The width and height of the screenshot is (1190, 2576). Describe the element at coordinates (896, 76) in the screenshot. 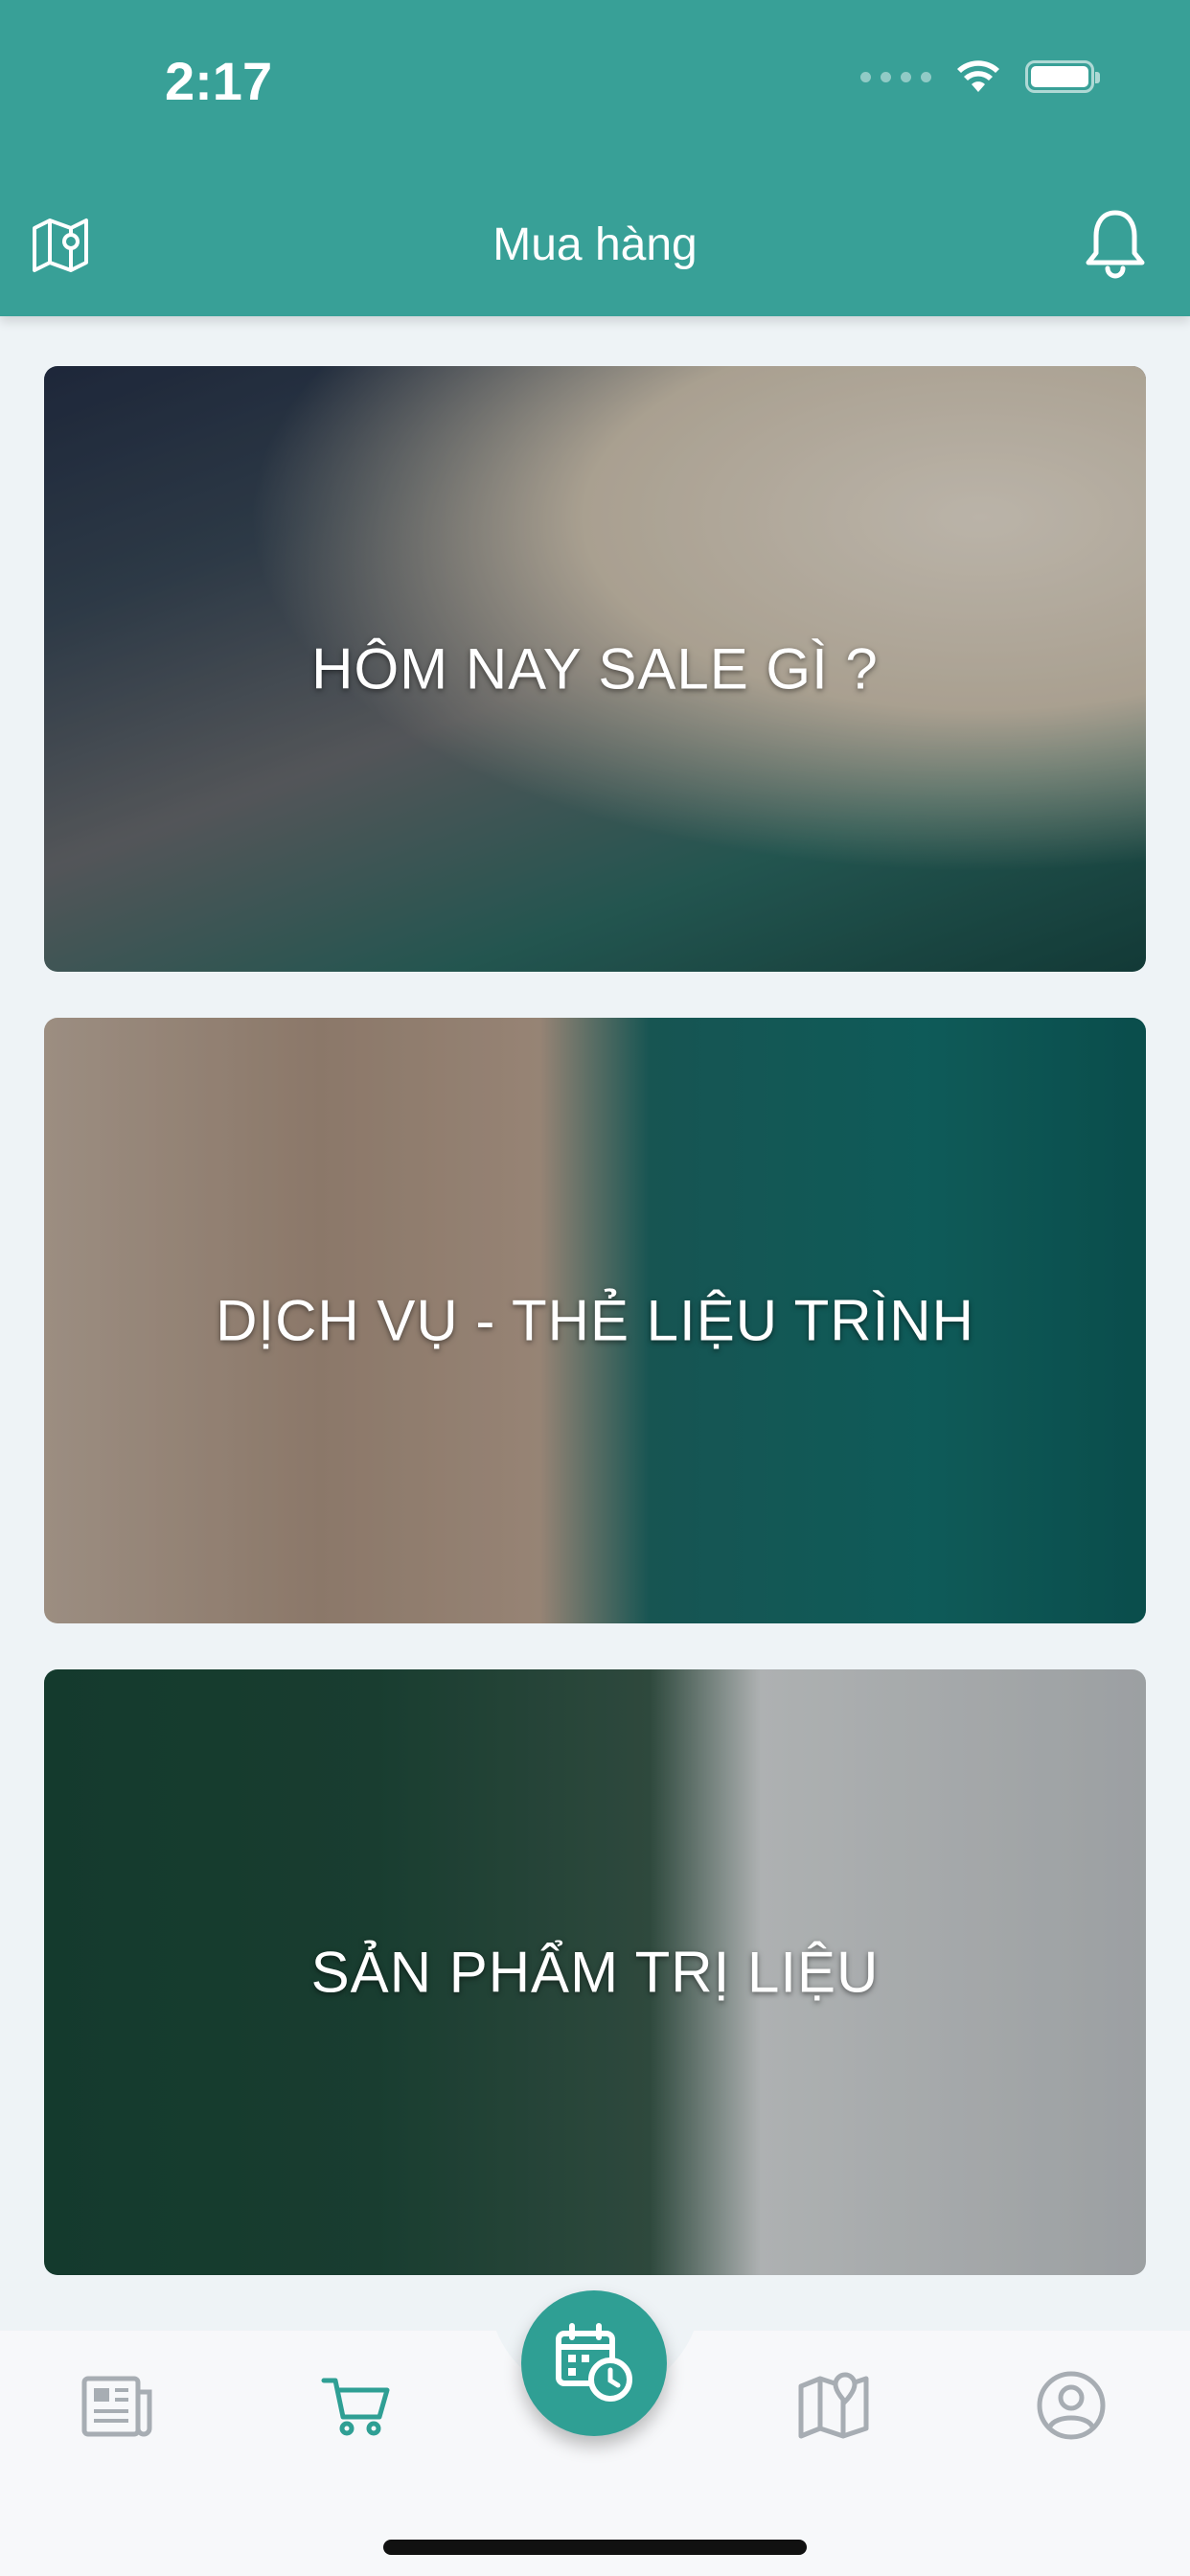

I see `cellular-signal-icon` at that location.